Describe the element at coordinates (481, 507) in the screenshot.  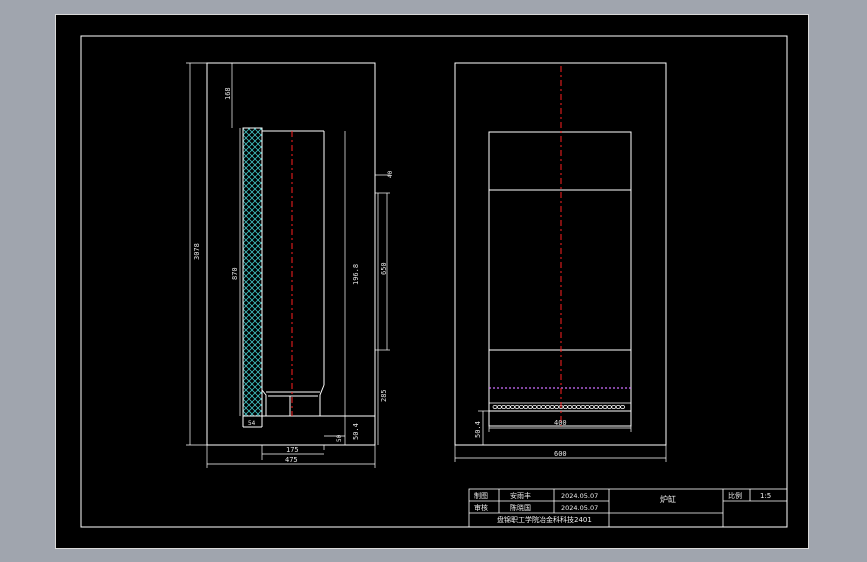
I see `tb-row2-label: 审核` at that location.